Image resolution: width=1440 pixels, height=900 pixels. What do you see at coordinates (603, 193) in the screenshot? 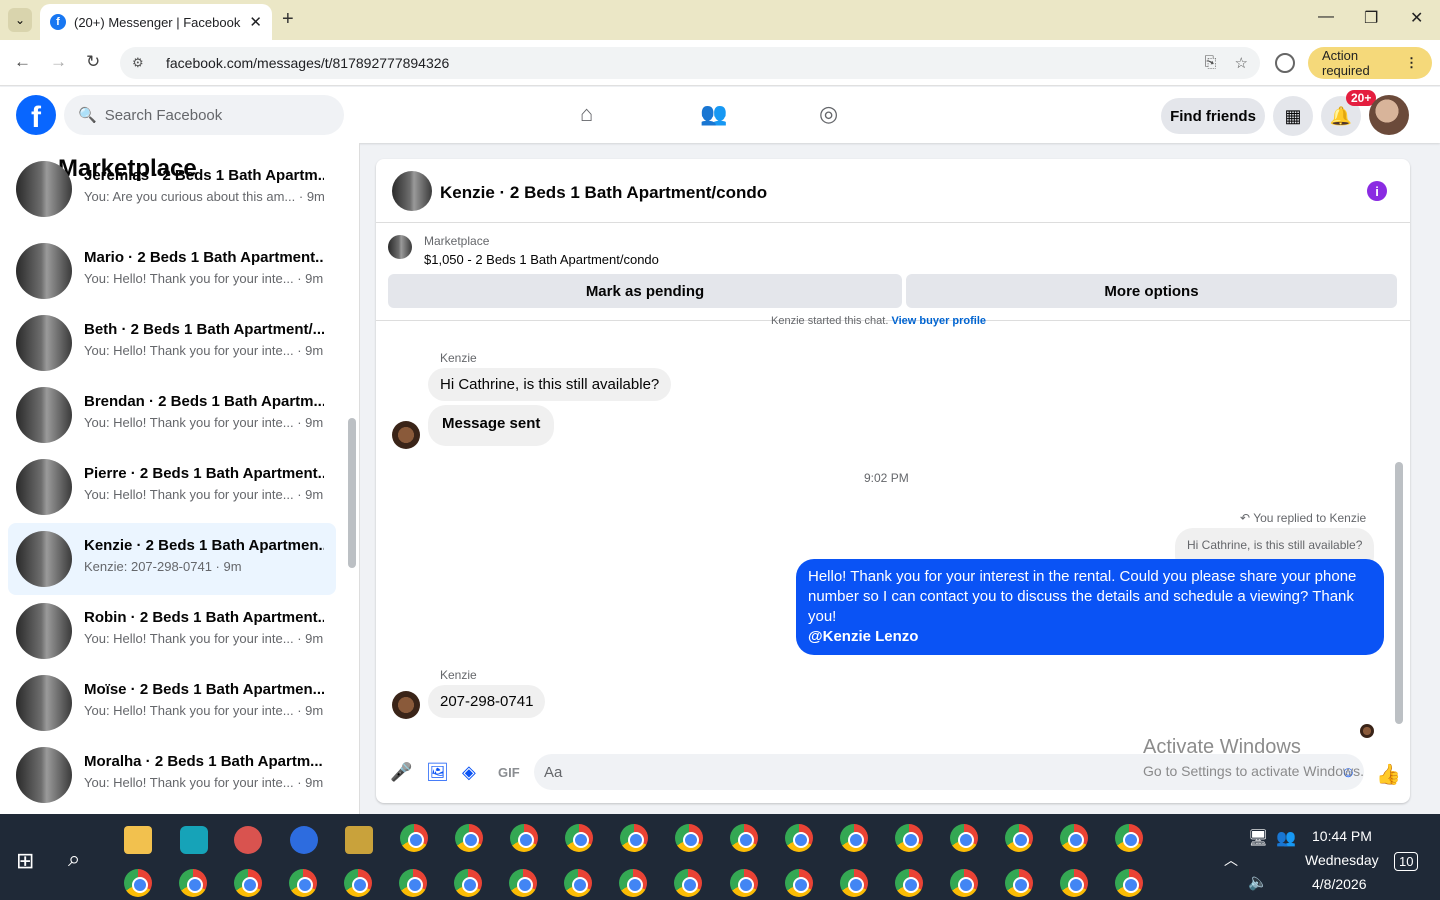
I see `chat-title: Kenzie · 2 Beds 1 Bath Apartment/condo` at bounding box center [603, 193].